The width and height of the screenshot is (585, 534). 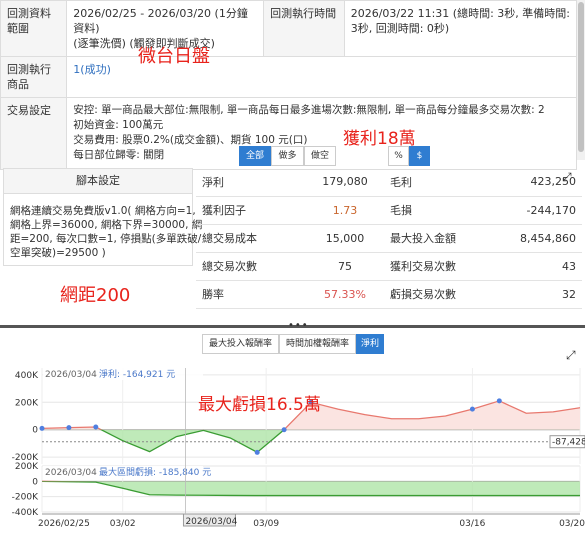 What do you see at coordinates (419, 156) in the screenshot?
I see `toggle-dollar: $` at bounding box center [419, 156].